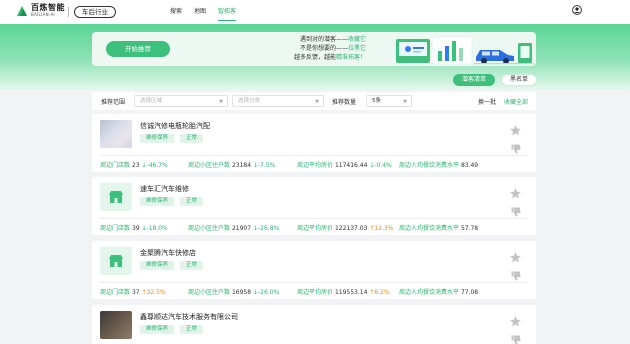 The image size is (630, 344). I want to click on logo-text-en: BAILIAN·AI, so click(43, 14).